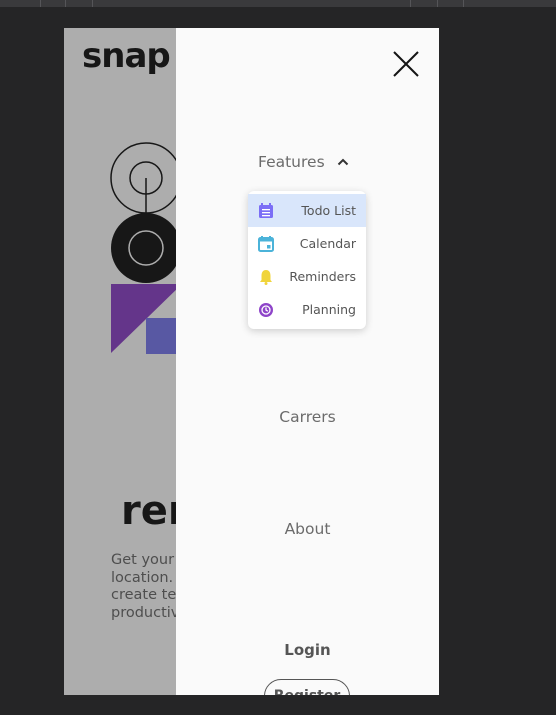 This screenshot has width=556, height=715. What do you see at coordinates (342, 162) in the screenshot?
I see `chevron-up-icon` at bounding box center [342, 162].